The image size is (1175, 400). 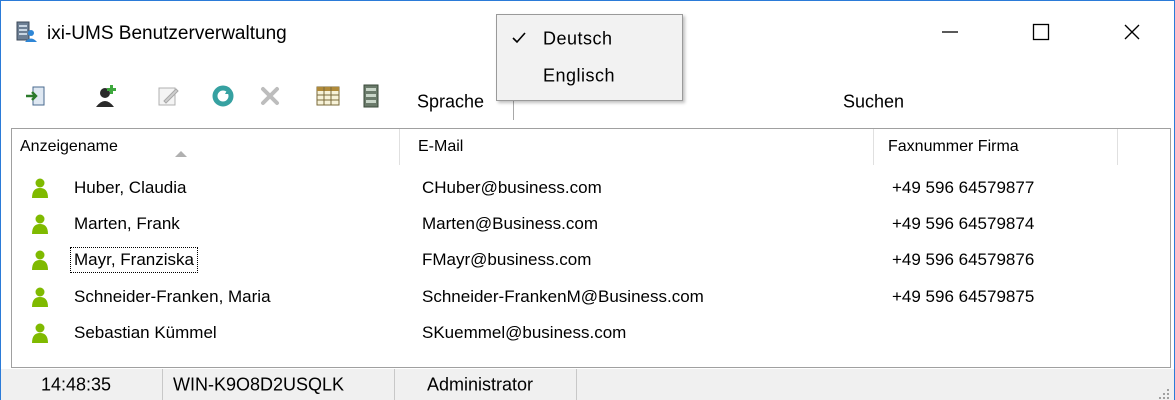 I want to click on logout-icon, so click(x=35, y=98).